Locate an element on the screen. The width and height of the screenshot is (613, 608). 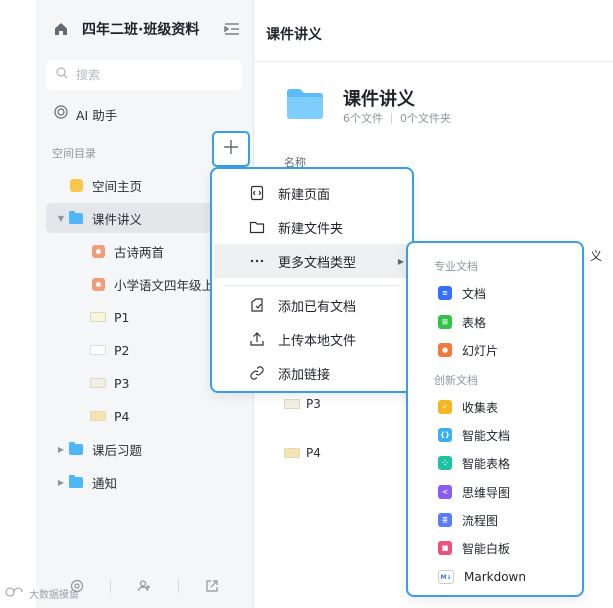
search-input is located at coordinates (151, 75).